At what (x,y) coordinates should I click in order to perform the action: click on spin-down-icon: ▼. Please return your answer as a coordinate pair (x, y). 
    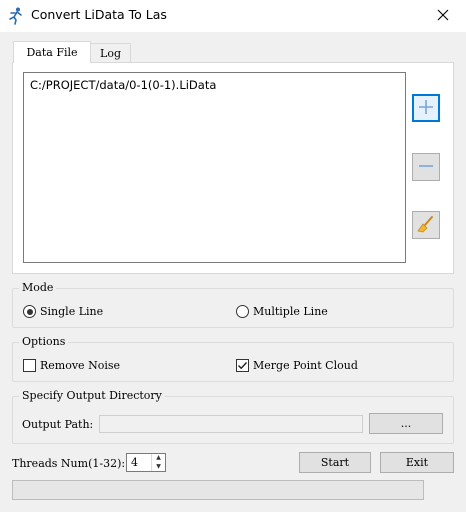
    Looking at the image, I should click on (158, 467).